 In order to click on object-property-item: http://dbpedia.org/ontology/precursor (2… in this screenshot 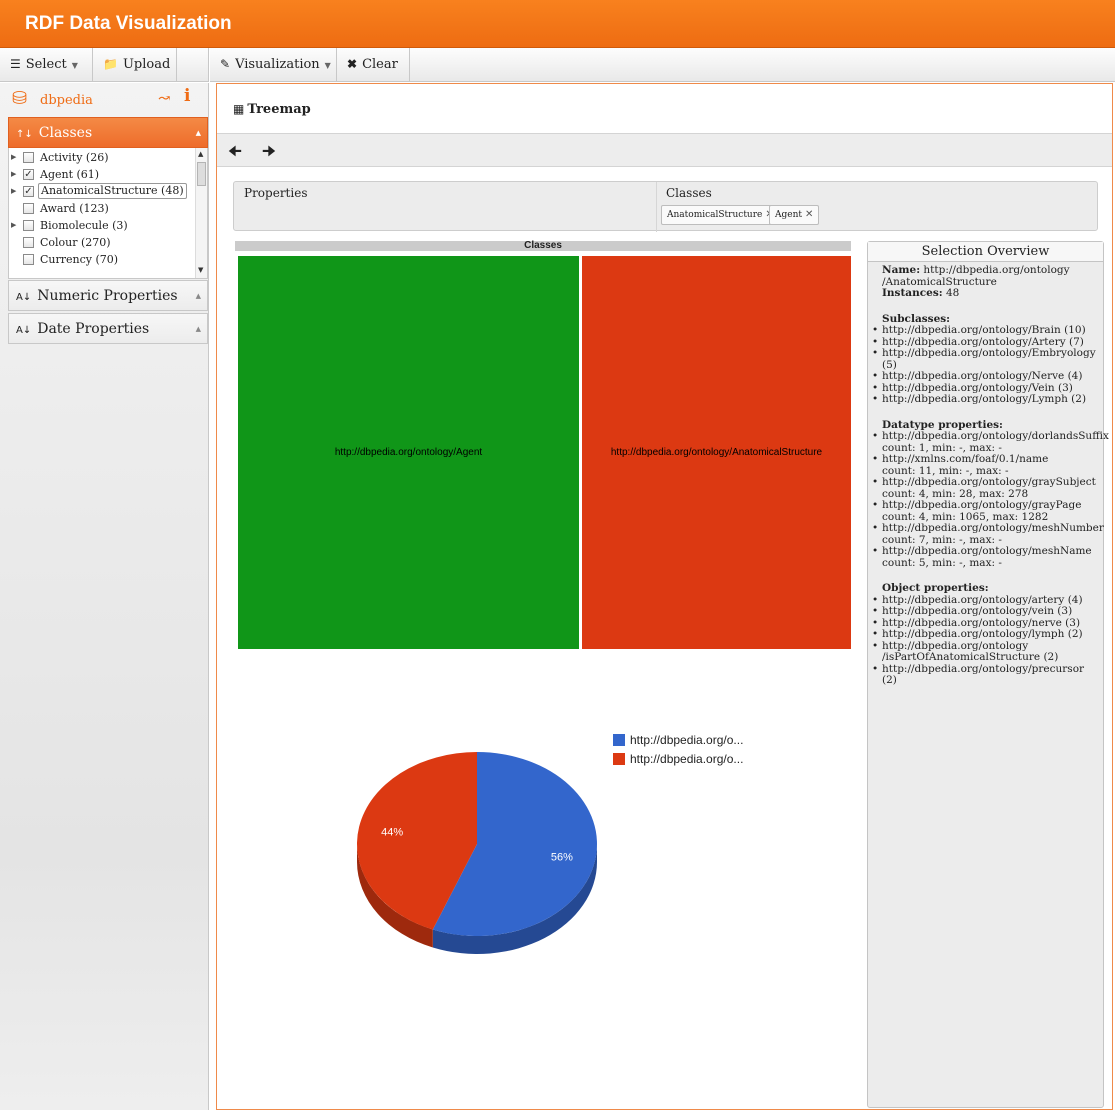, I will do `click(985, 675)`.